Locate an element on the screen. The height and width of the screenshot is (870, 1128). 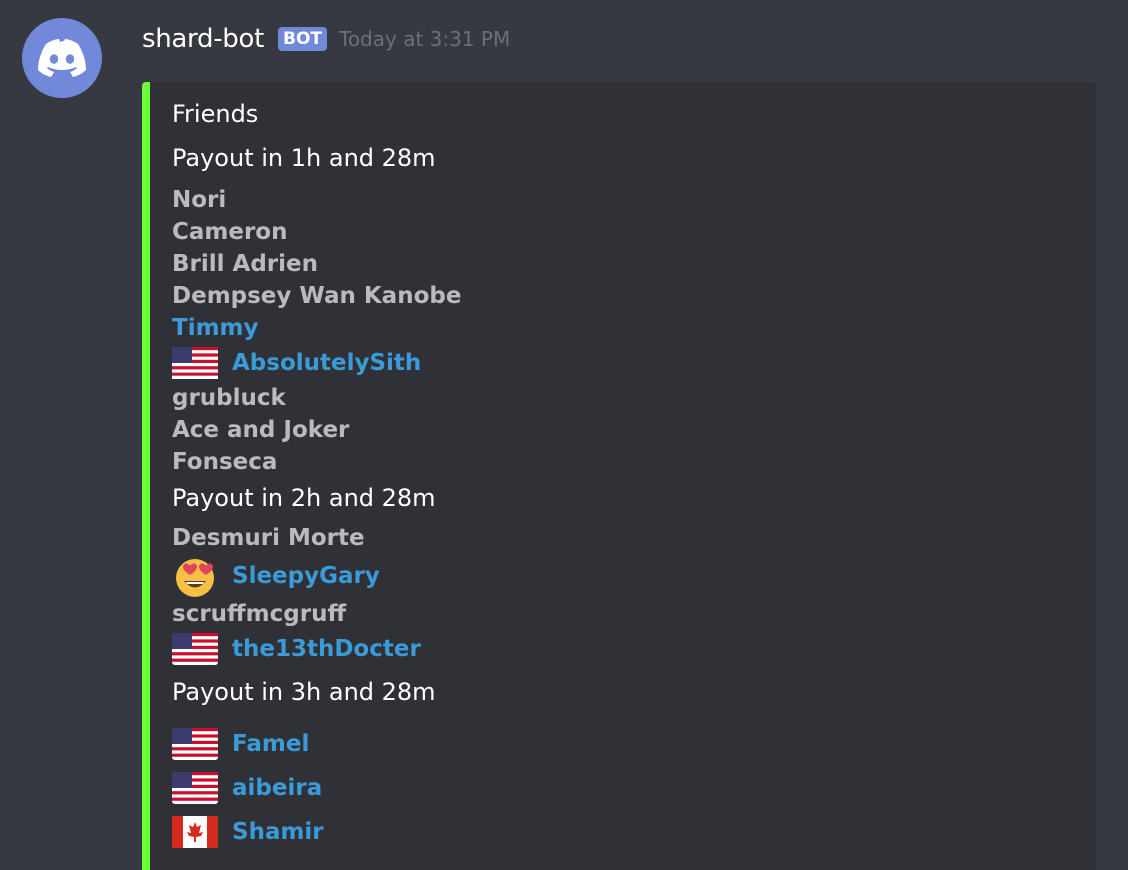
member-name: Brill Adrien is located at coordinates (245, 264).